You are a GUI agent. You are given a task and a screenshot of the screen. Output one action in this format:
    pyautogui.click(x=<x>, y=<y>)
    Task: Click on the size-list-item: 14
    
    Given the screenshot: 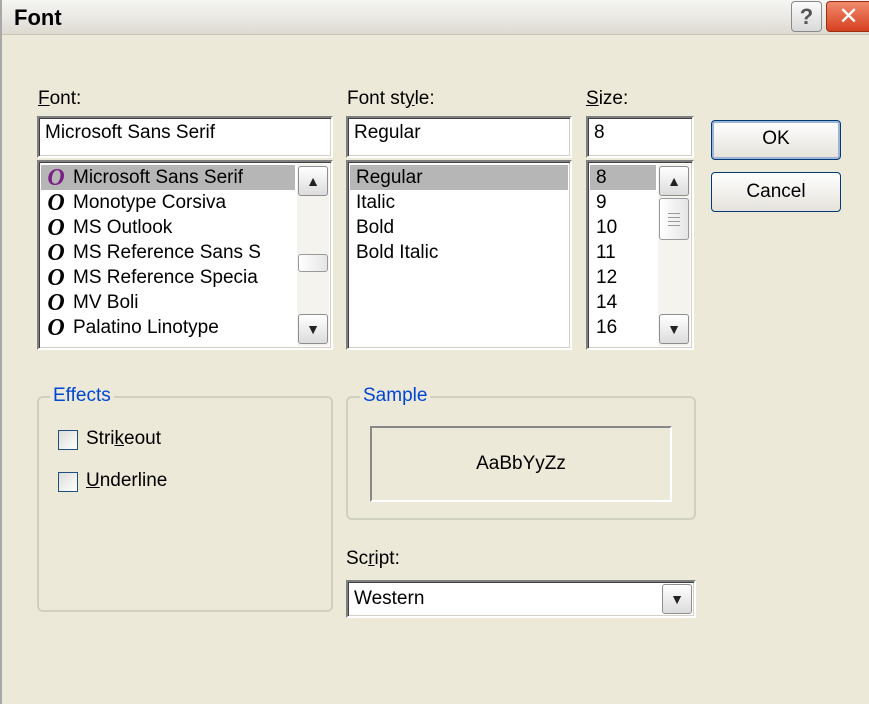 What is the action you would take?
    pyautogui.click(x=623, y=302)
    